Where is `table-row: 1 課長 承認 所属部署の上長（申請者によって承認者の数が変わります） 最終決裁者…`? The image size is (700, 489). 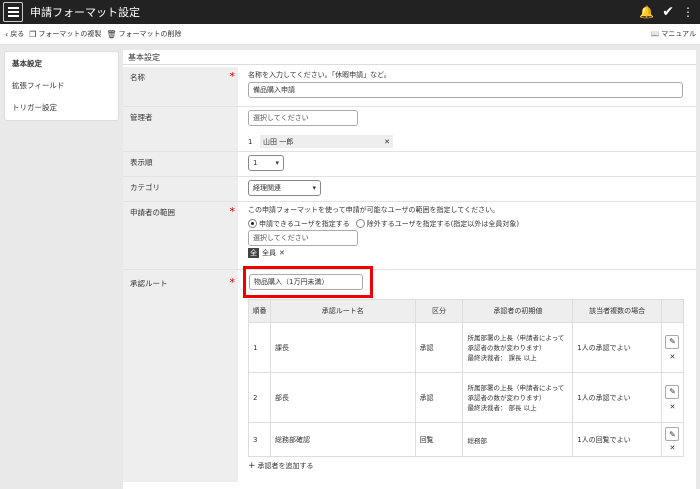
table-row: 1 課長 承認 所属部署の上長（申請者によって承認者の数が変わります） 最終決裁者… is located at coordinates (466, 347).